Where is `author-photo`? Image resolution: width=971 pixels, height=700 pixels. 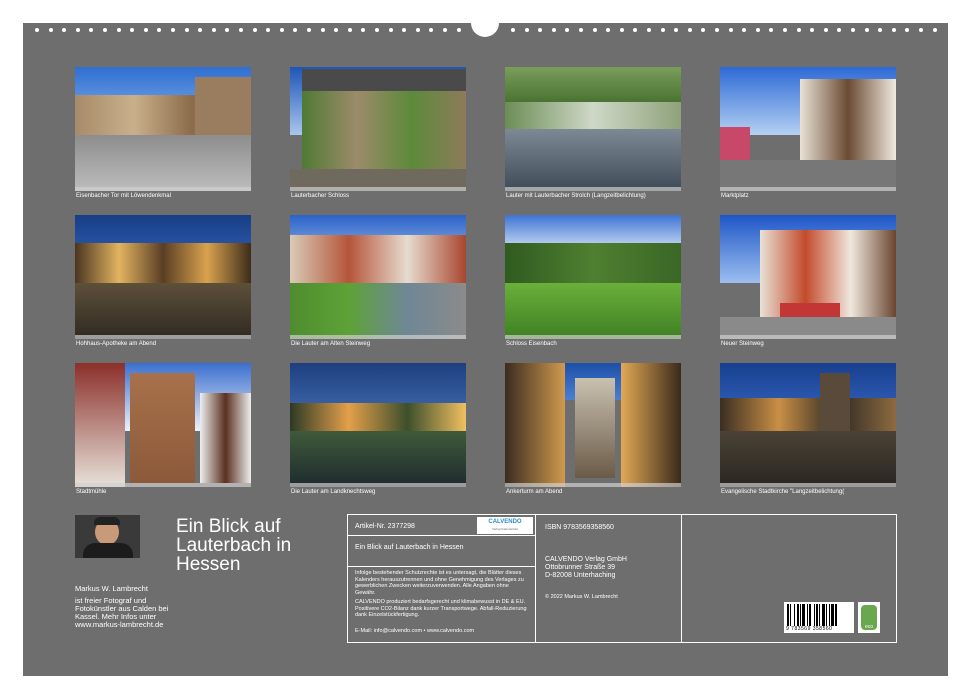
author-photo is located at coordinates (107, 536).